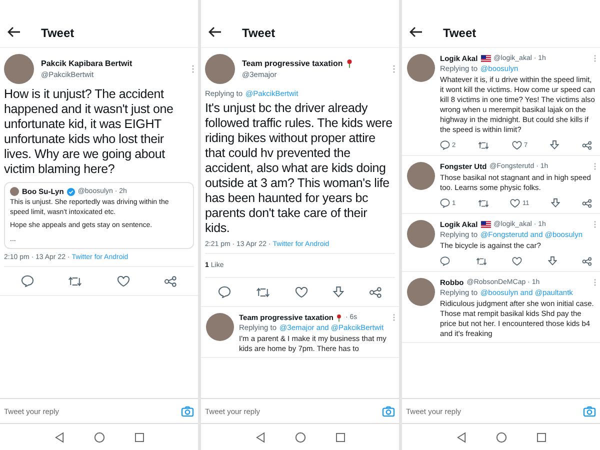  What do you see at coordinates (86, 63) in the screenshot?
I see `author-name: Pakcik Kapibara Bertwit` at bounding box center [86, 63].